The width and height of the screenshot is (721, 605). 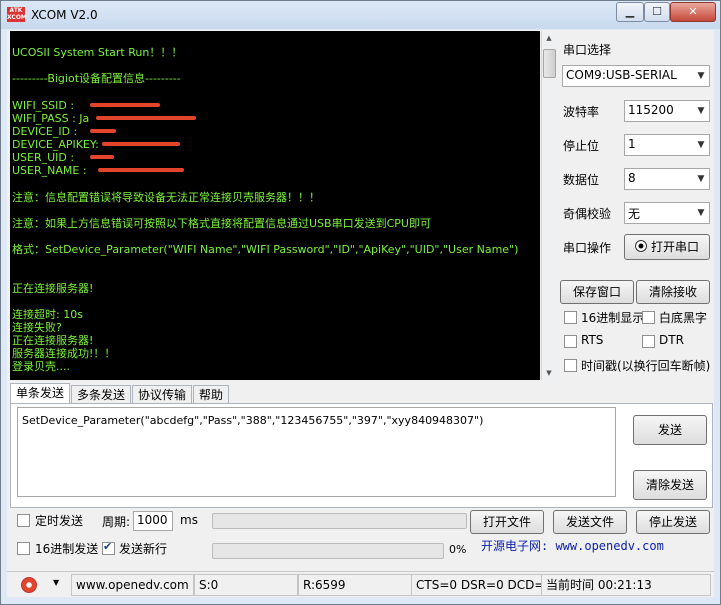 I want to click on baud-value: 115200, so click(x=651, y=110).